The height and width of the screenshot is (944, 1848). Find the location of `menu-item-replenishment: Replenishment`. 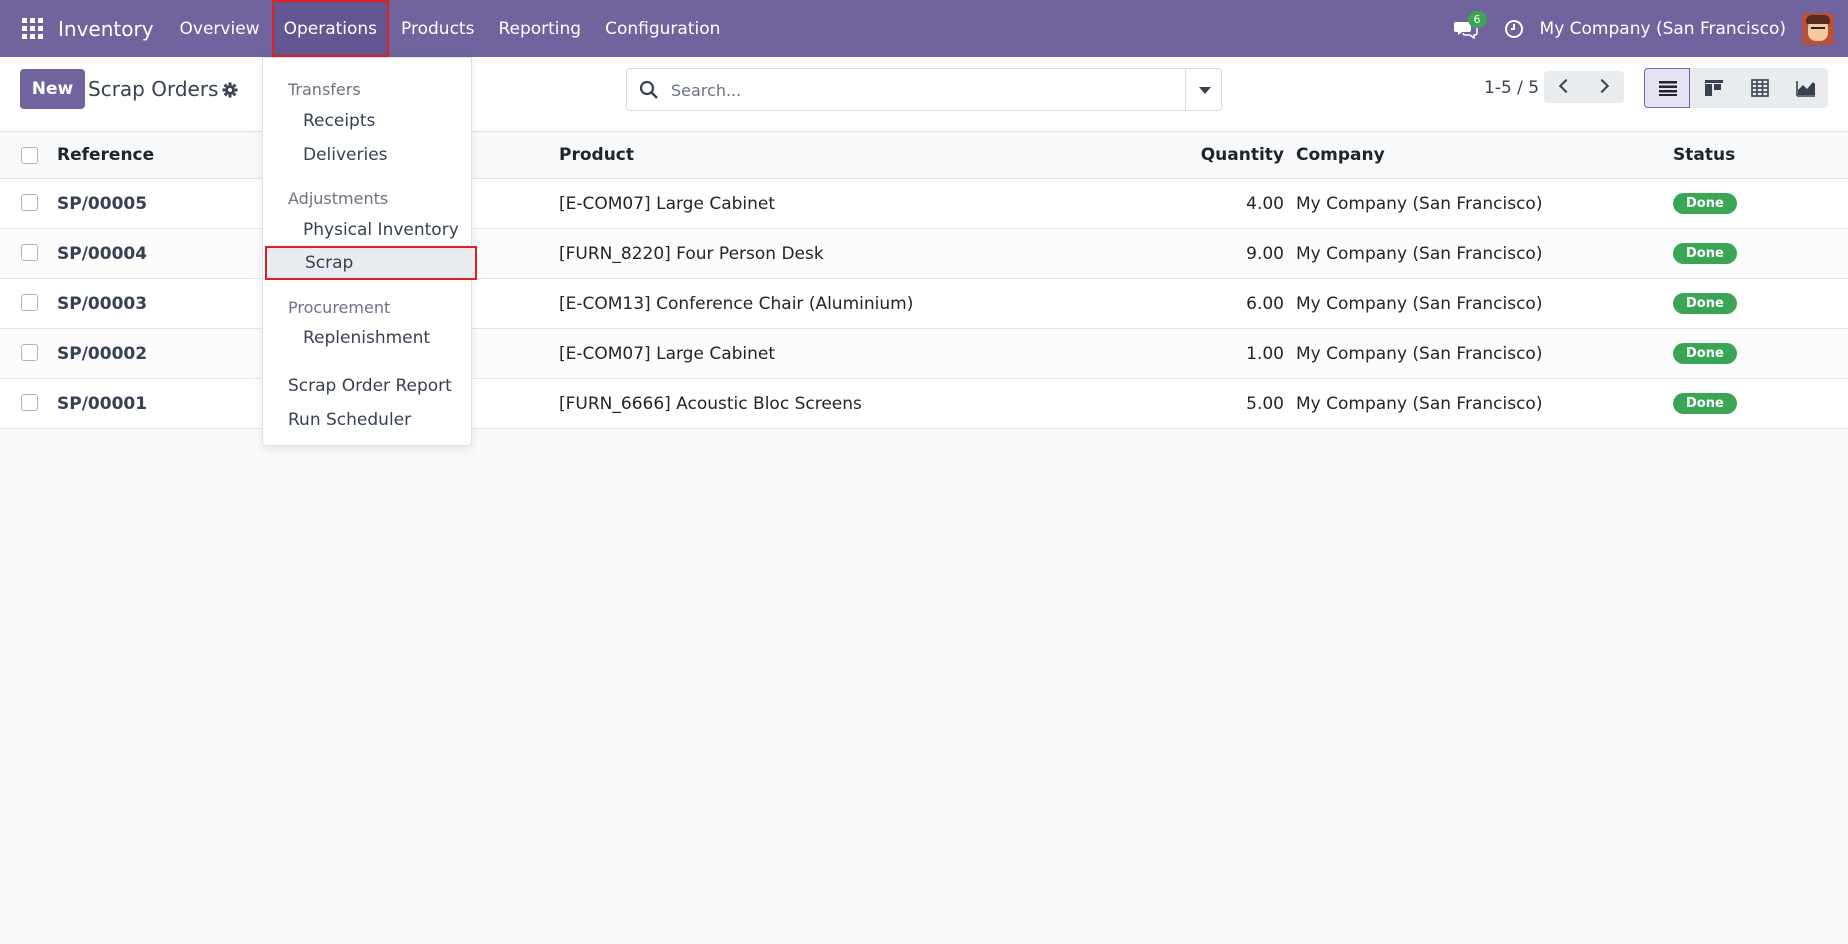

menu-item-replenishment: Replenishment is located at coordinates (368, 338).